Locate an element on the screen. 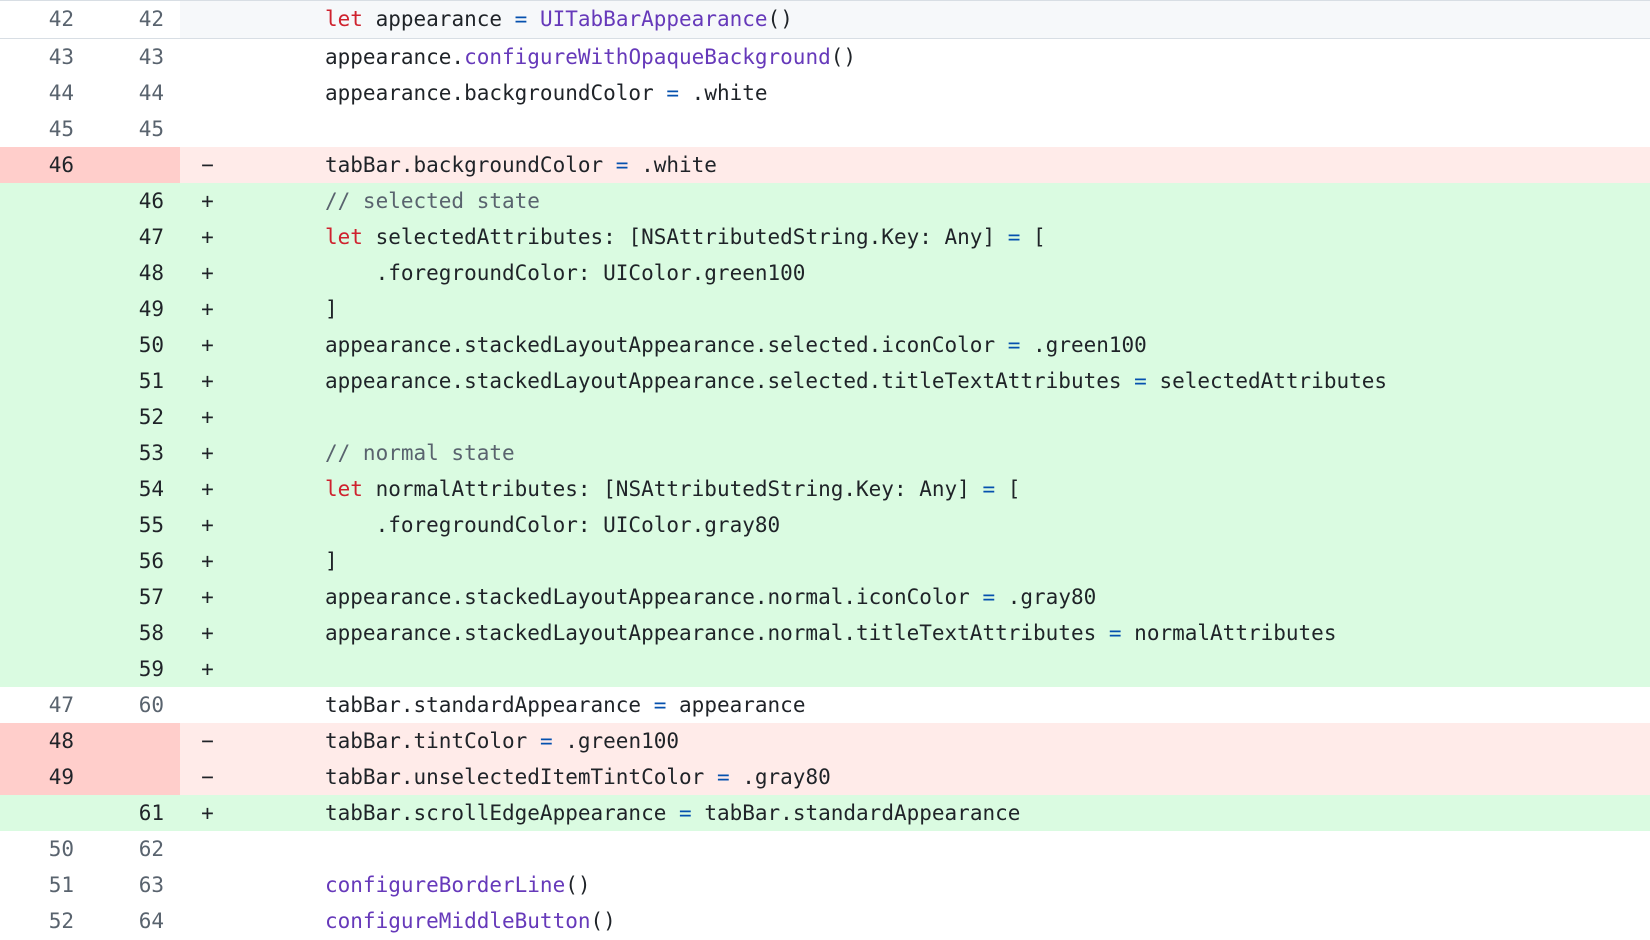 The height and width of the screenshot is (940, 1650). new-line-number: 45 is located at coordinates (135, 129).